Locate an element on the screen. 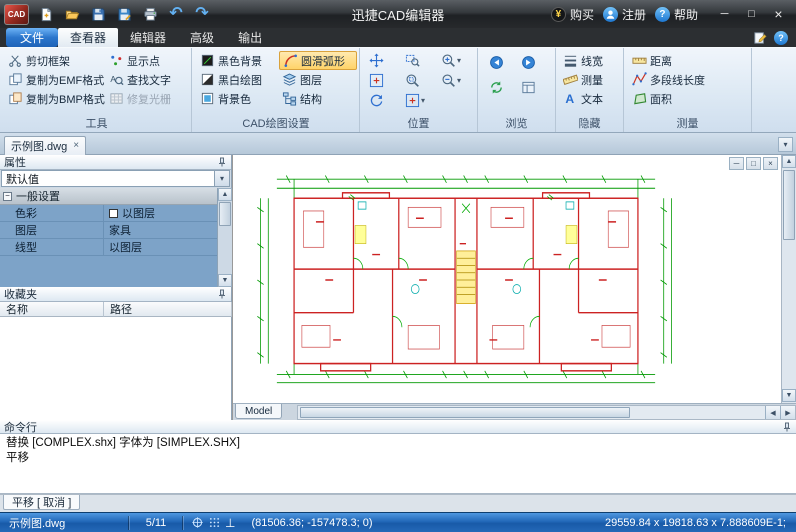 Image resolution: width=796 pixels, height=532 pixels. open-file-button is located at coordinates (72, 14).